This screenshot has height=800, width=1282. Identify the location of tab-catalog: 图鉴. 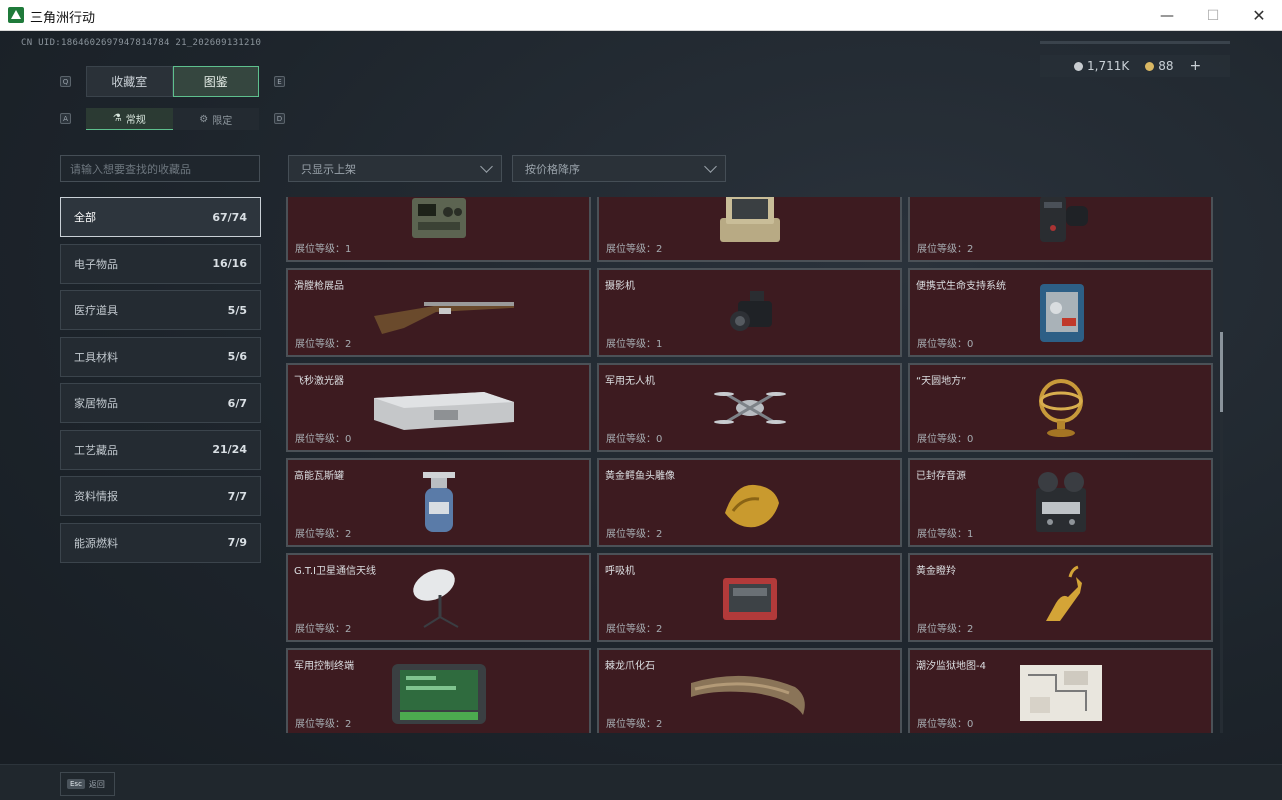
(215, 81).